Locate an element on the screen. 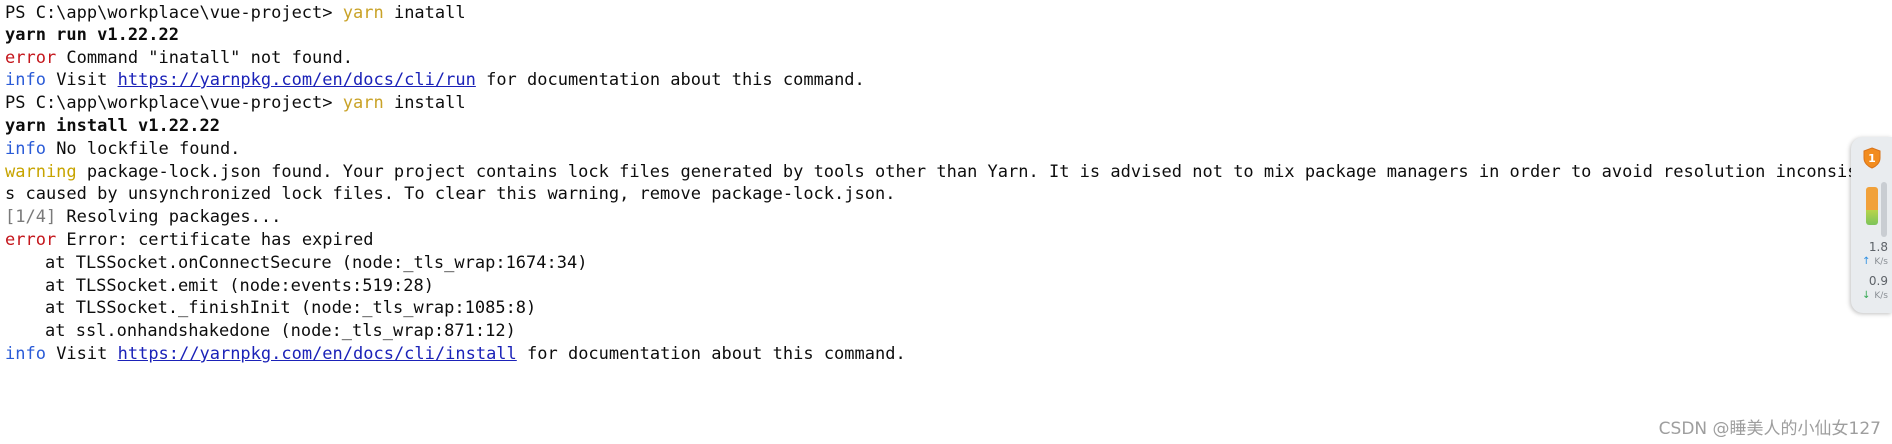  download-speed-unit: K/s is located at coordinates (1881, 296).